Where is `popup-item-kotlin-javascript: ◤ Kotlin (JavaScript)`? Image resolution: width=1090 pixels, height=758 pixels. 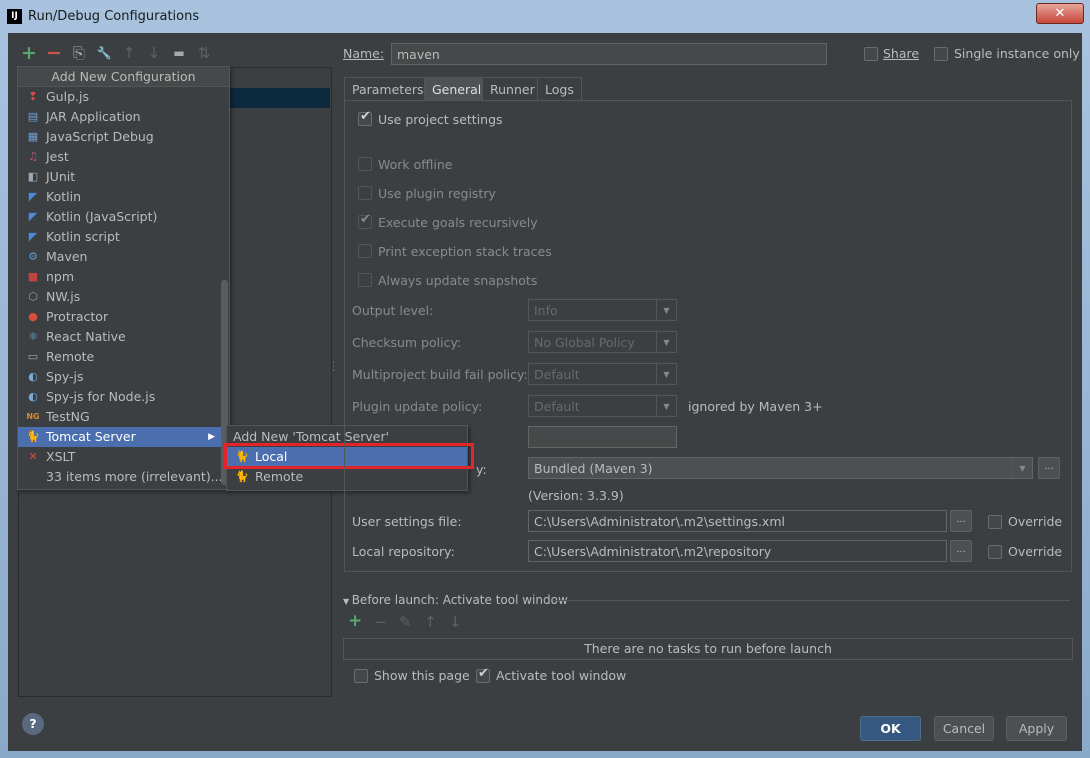 popup-item-kotlin-javascript: ◤ Kotlin (JavaScript) is located at coordinates (123, 217).